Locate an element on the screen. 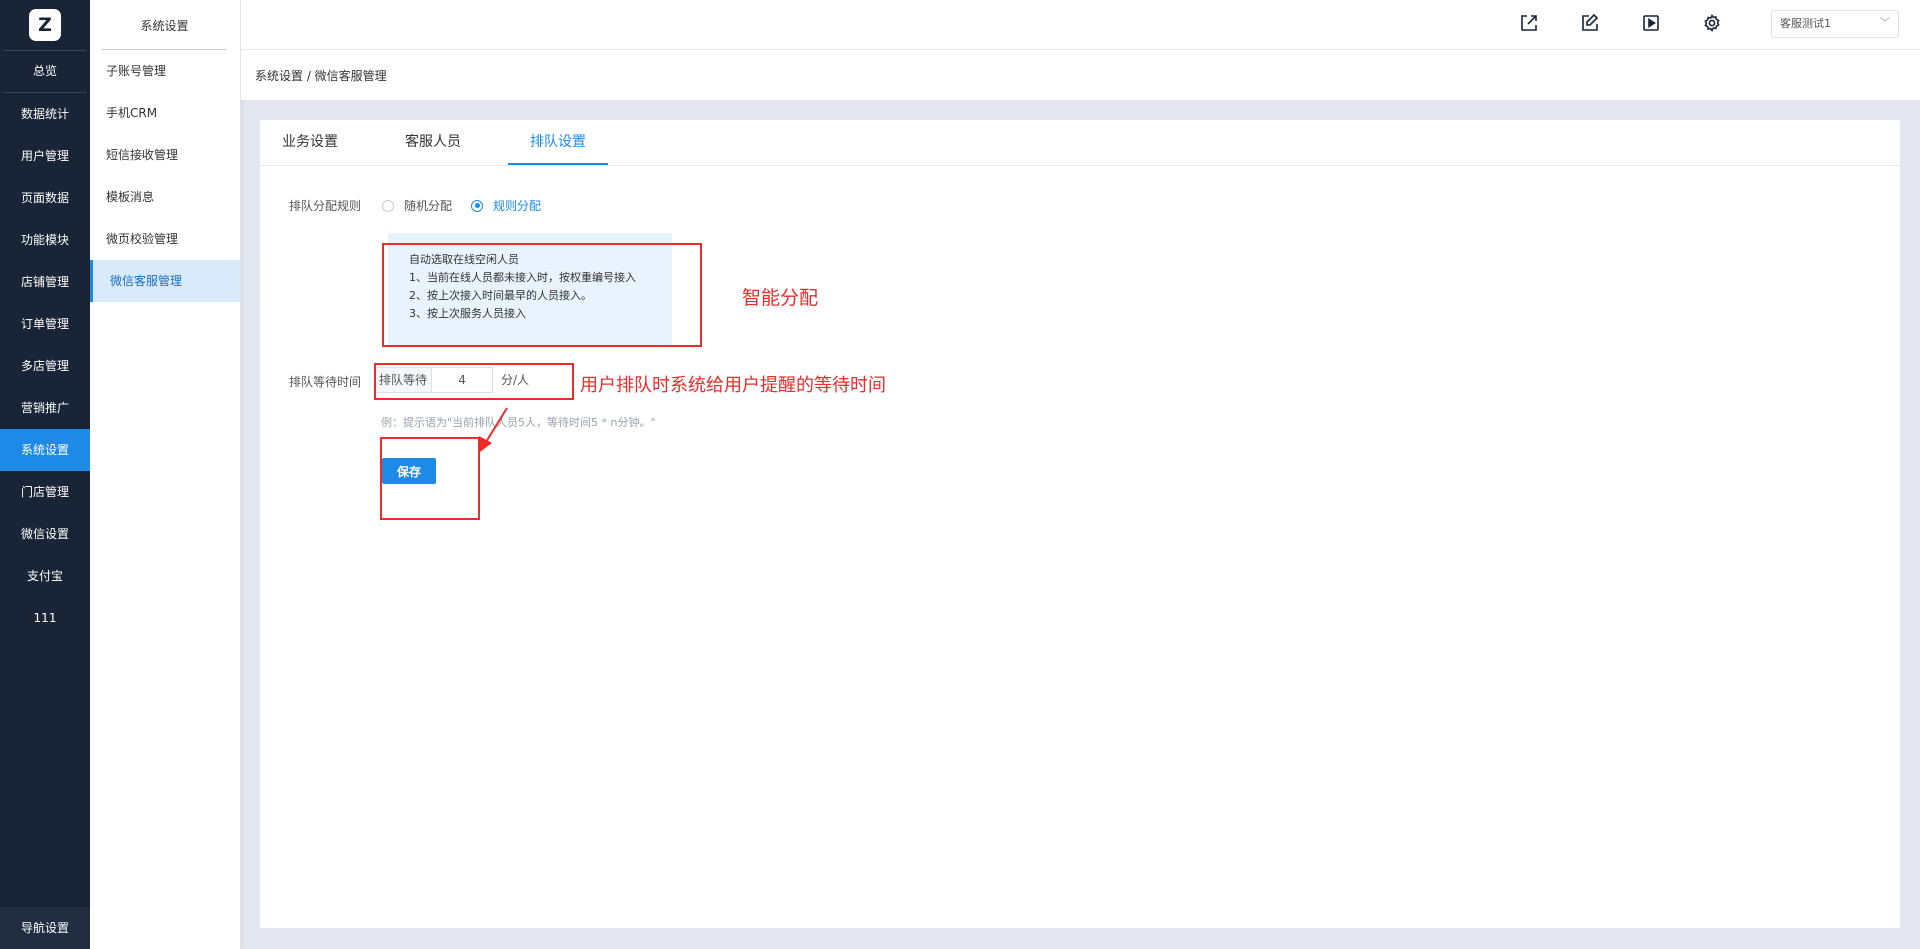 The width and height of the screenshot is (1920, 949). subnav-item-template-messages: 模板消息 is located at coordinates (165, 197).